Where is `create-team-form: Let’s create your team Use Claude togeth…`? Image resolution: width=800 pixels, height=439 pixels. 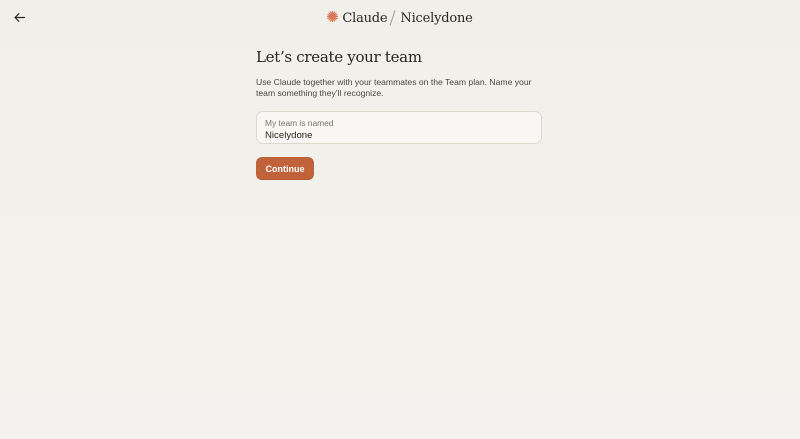 create-team-form: Let’s create your team Use Claude togeth… is located at coordinates (400, 114).